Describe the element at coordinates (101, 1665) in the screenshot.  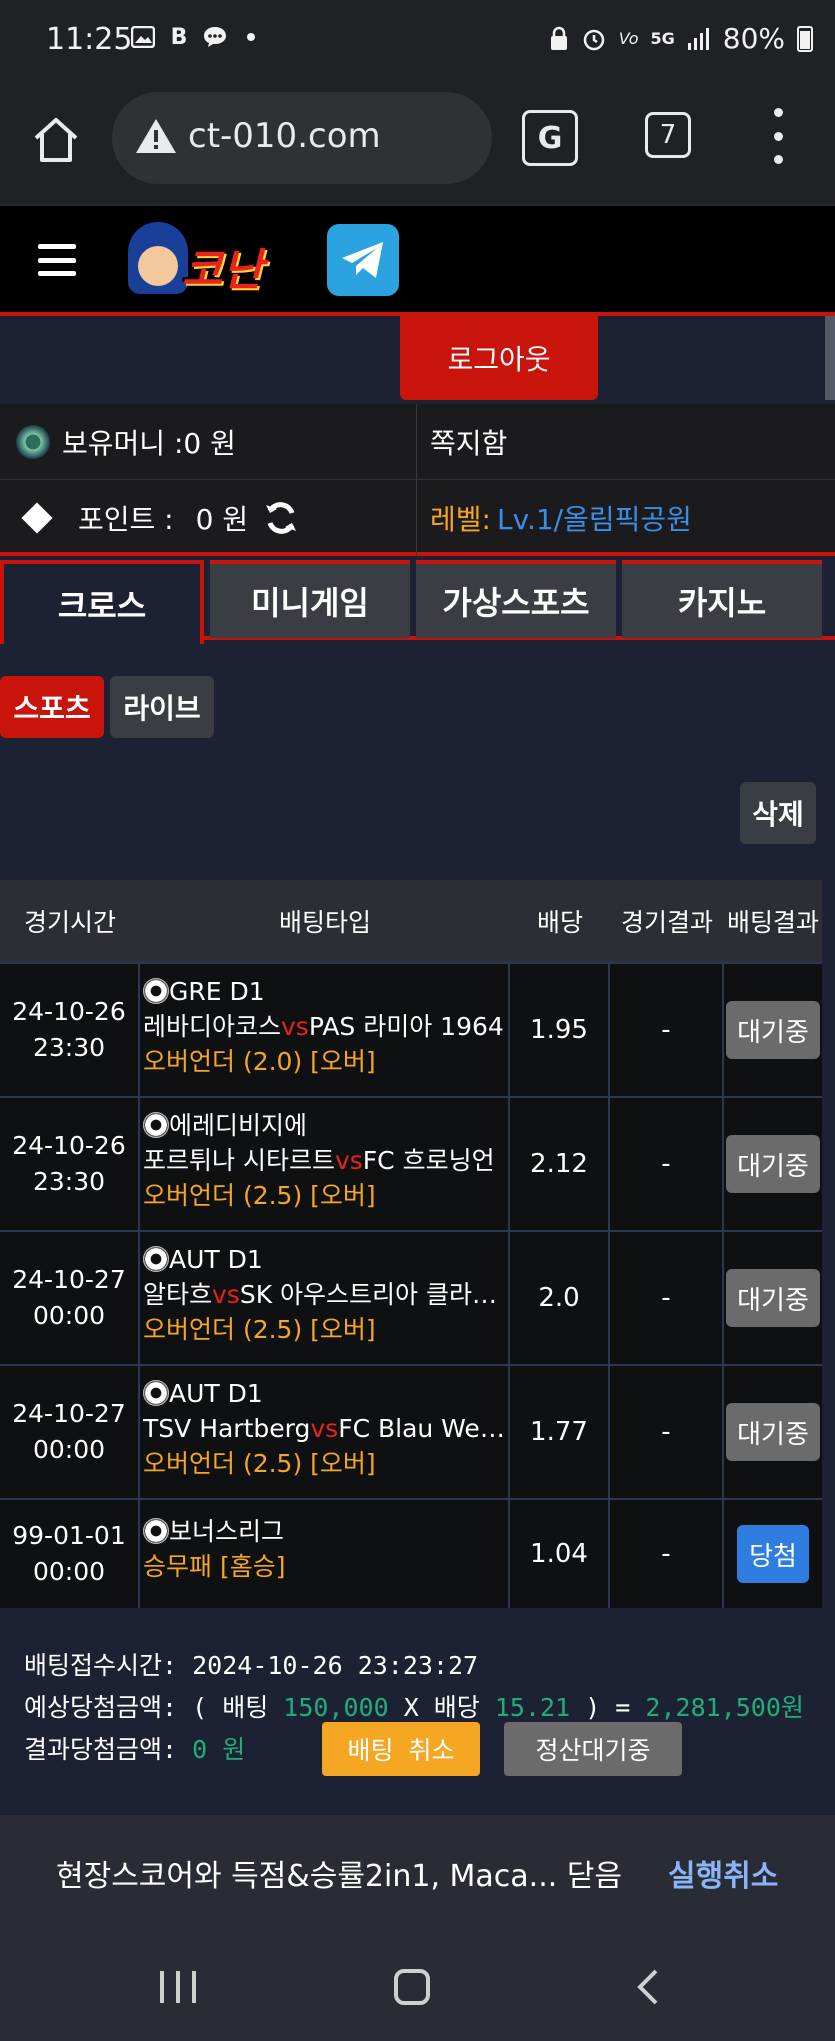
I see `receipt-label: 배팅접수시간:` at that location.